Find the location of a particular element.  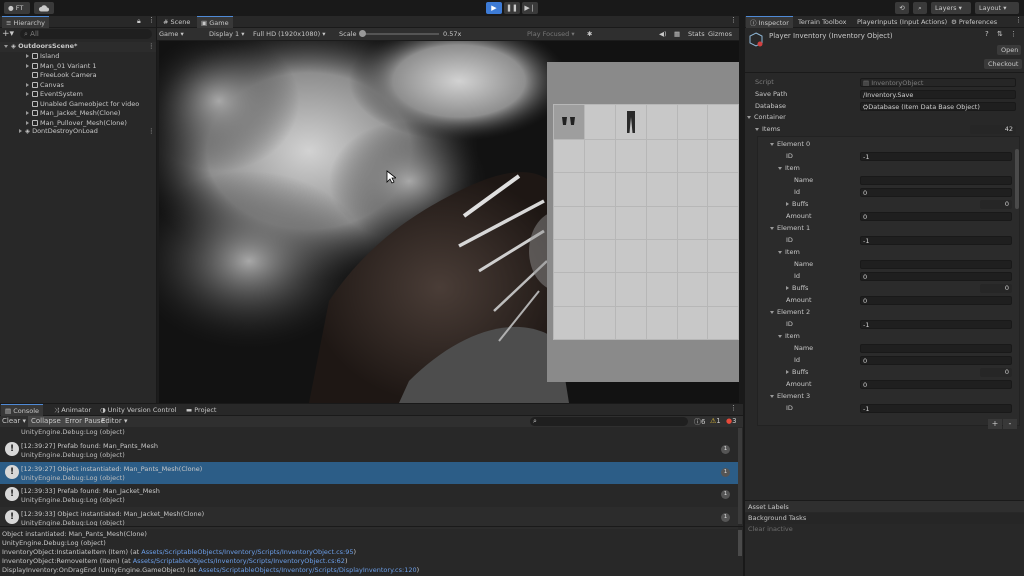

bug-icon: ✱ is located at coordinates (589, 34).